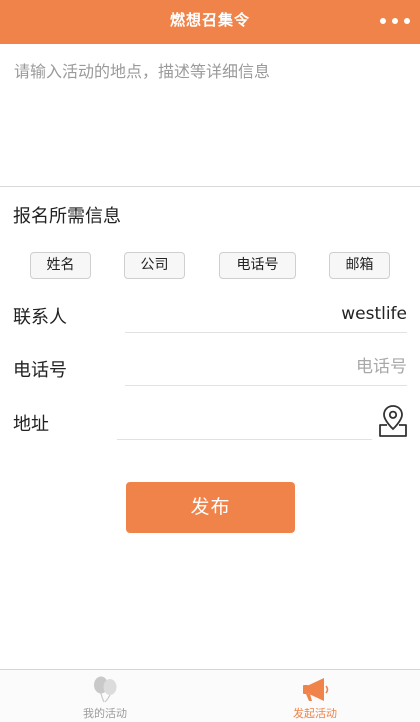  I want to click on balloons-icon, so click(105, 689).